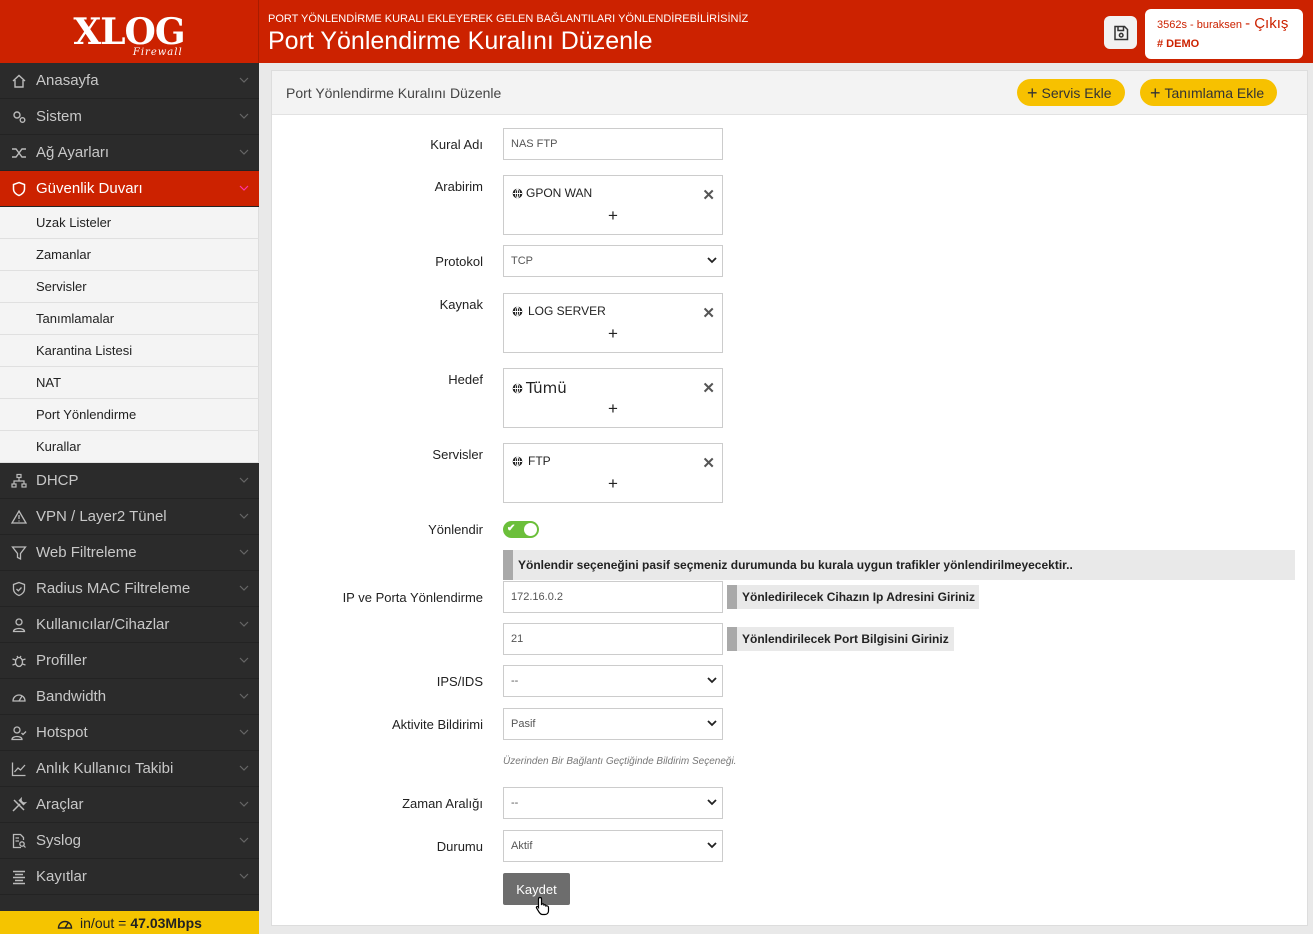  What do you see at coordinates (129, 589) in the screenshot?
I see `sidebar-item-radius-mac: Radius MAC Filtreleme` at bounding box center [129, 589].